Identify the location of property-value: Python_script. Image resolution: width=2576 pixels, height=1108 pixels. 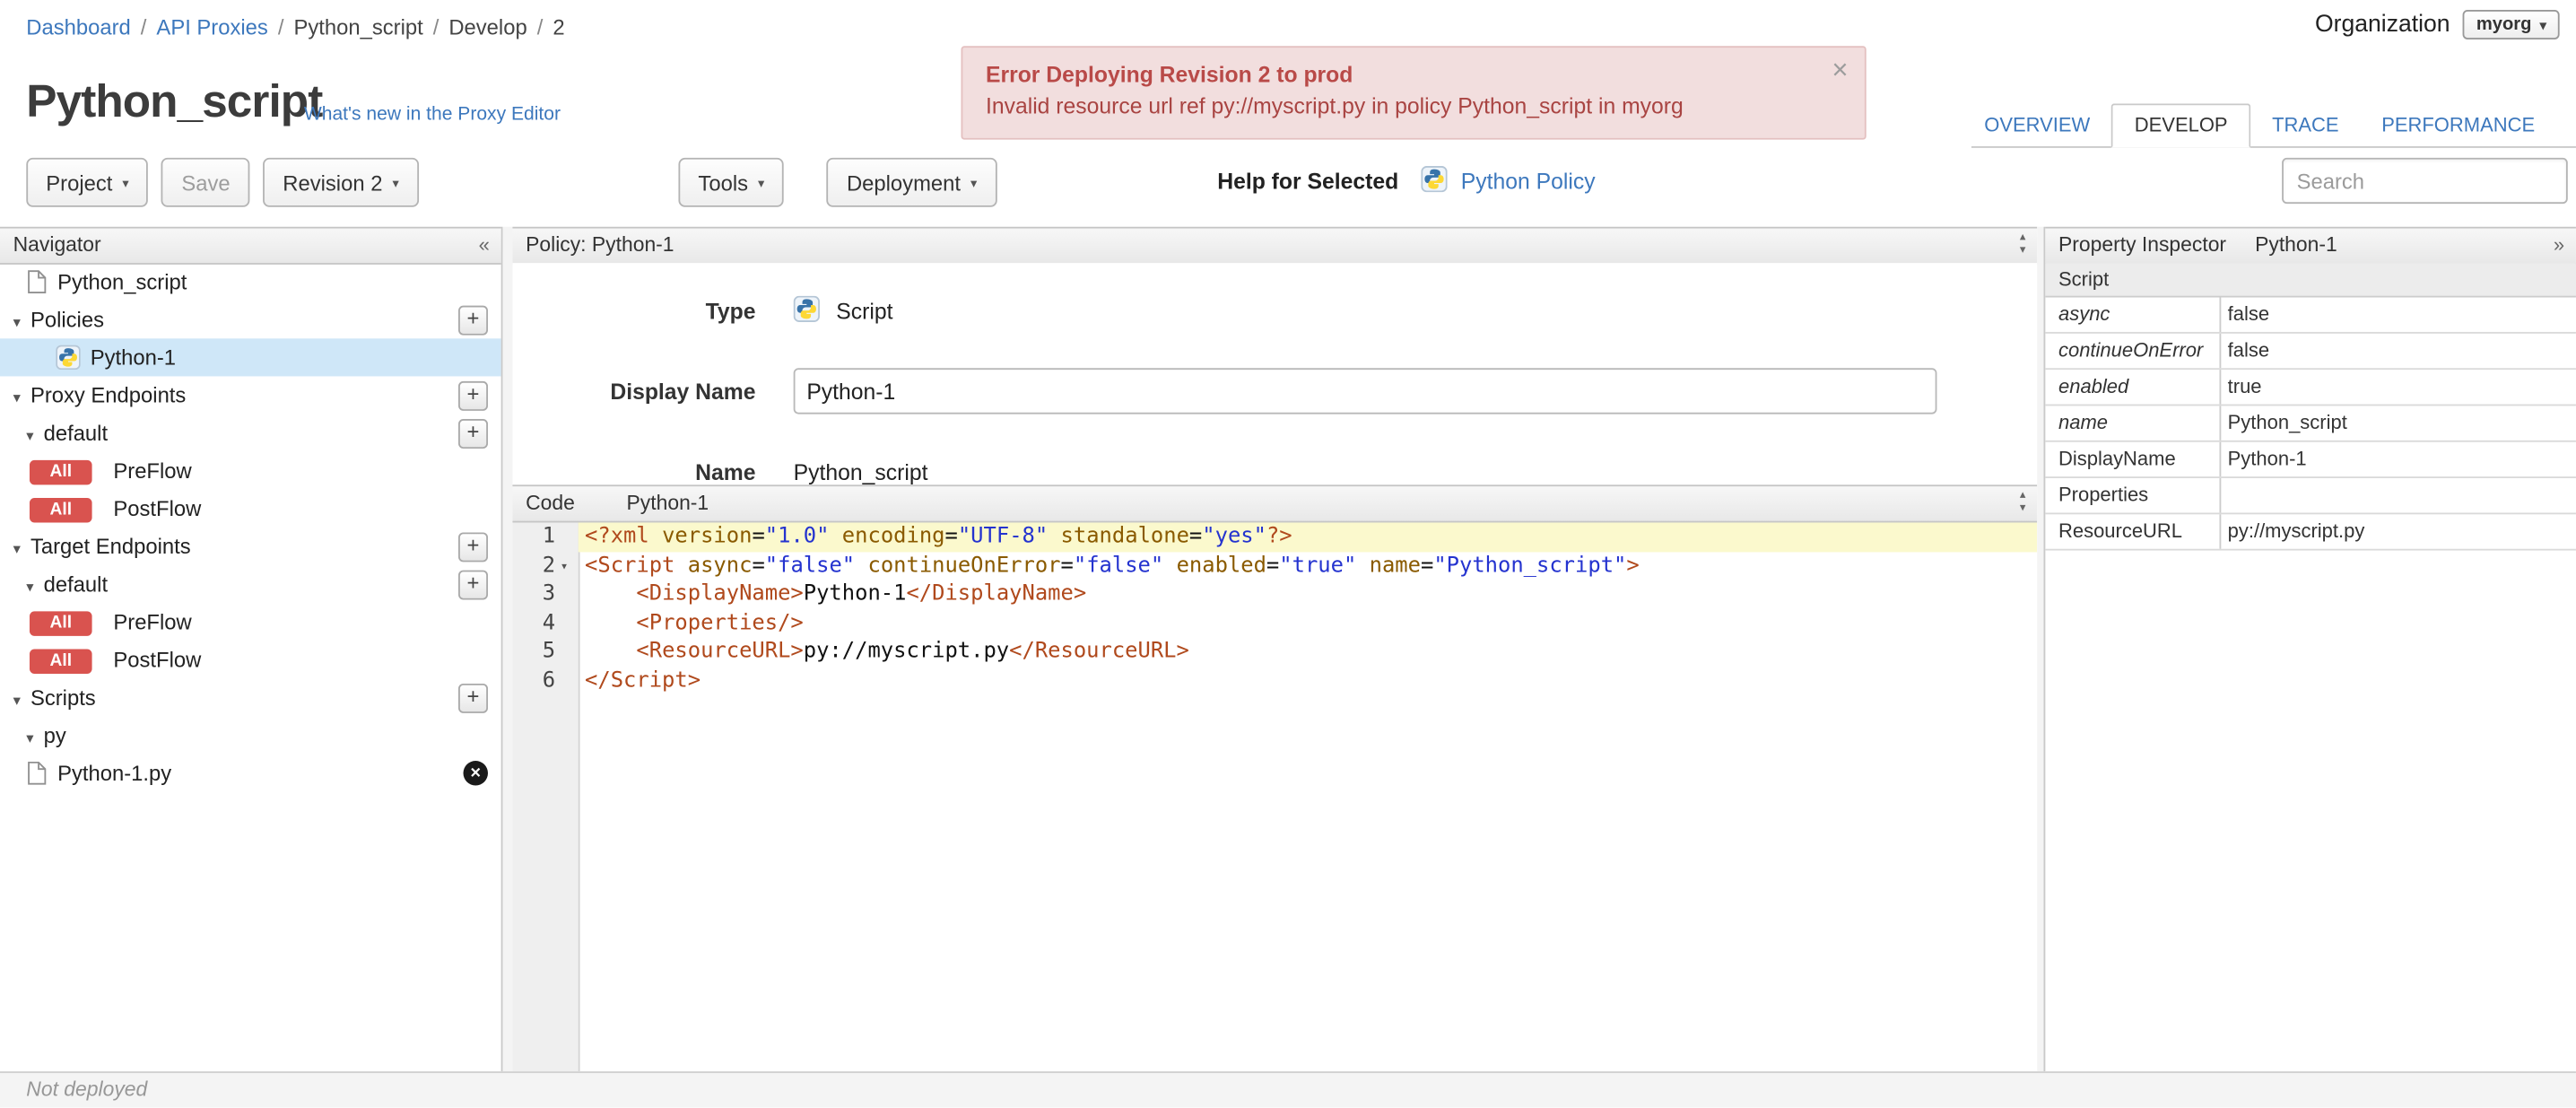
(2287, 422).